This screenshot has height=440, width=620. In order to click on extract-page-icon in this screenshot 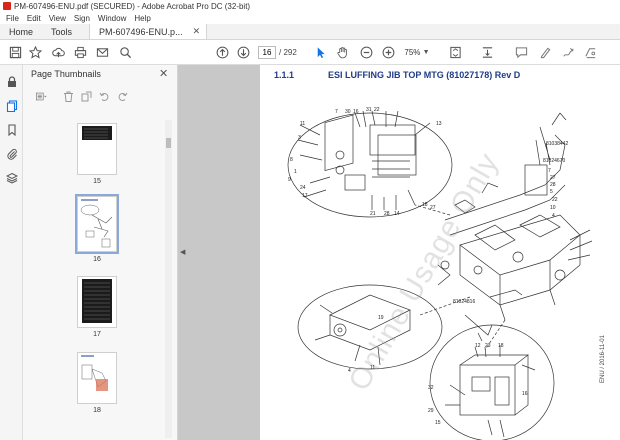, I will do `click(86, 96)`.